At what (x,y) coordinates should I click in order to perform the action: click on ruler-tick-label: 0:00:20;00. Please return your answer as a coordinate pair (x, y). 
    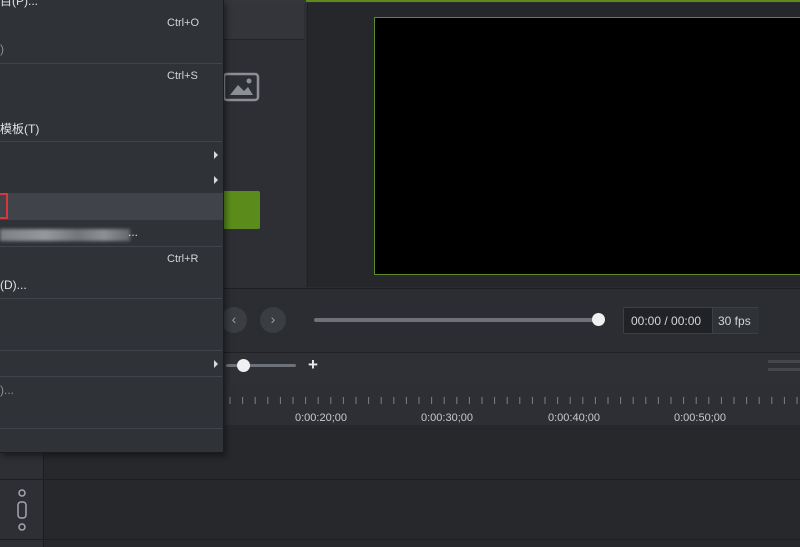
    Looking at the image, I should click on (321, 418).